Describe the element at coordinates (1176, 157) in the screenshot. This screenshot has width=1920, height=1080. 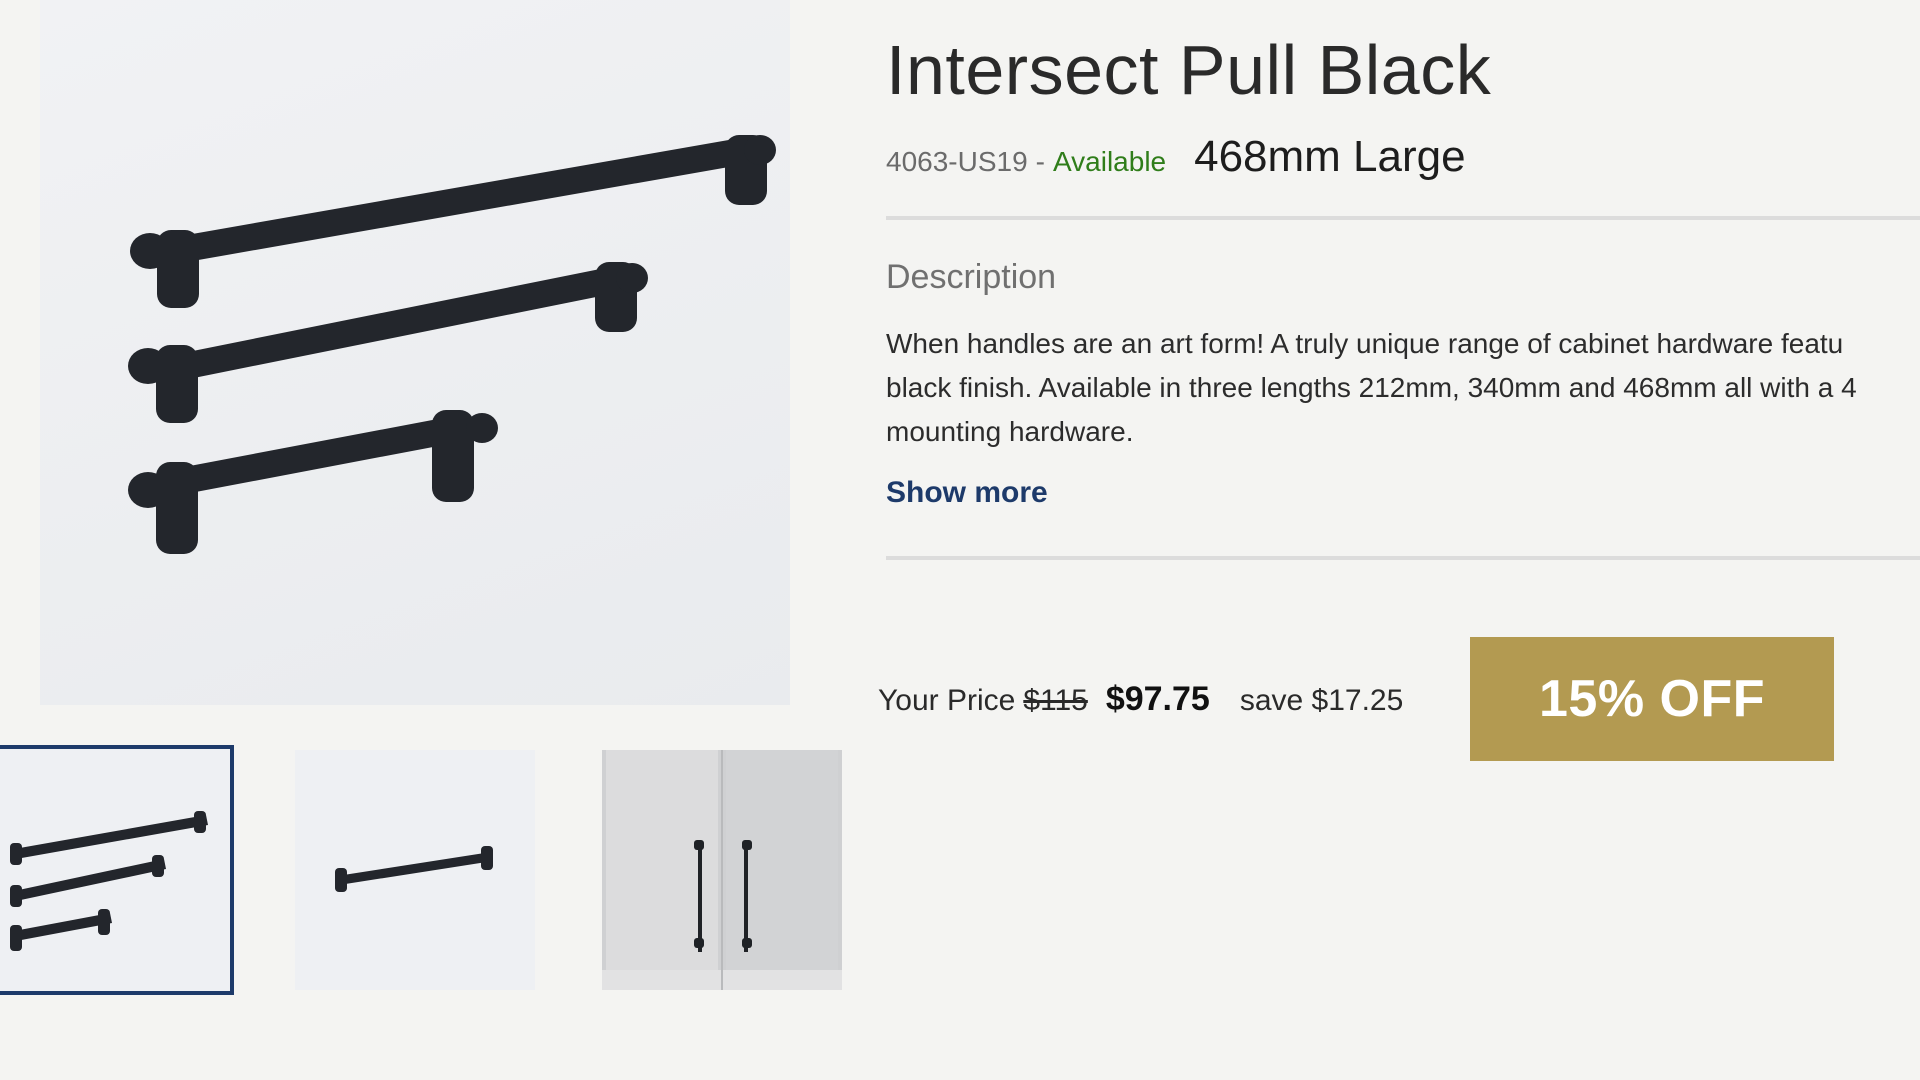
I see `sku-row: 4063-US19 - Available 468mm Large` at that location.